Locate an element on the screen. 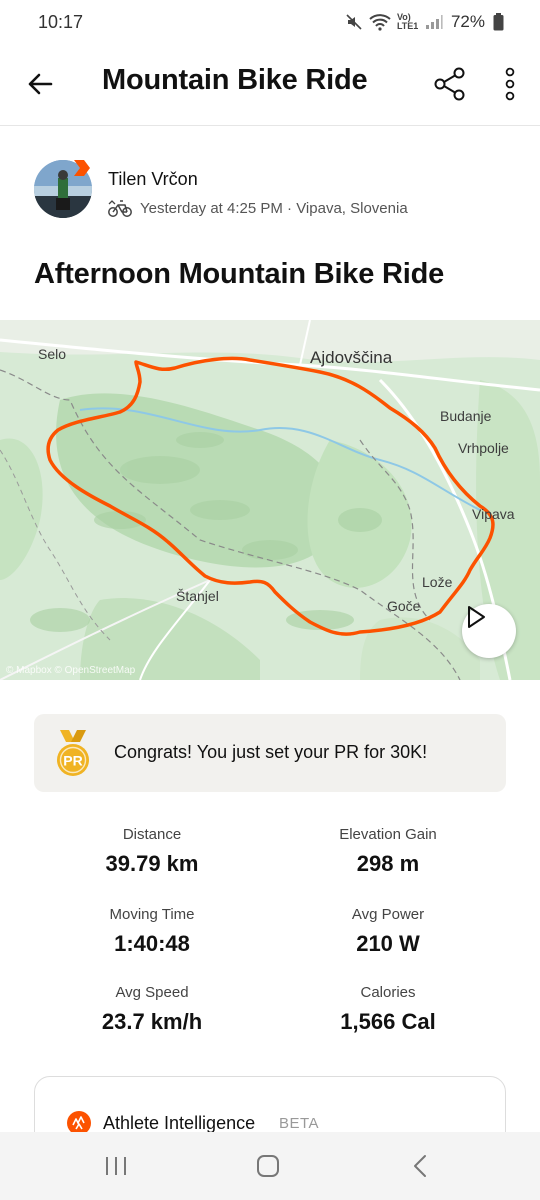  more-vertical-icon is located at coordinates (510, 84).